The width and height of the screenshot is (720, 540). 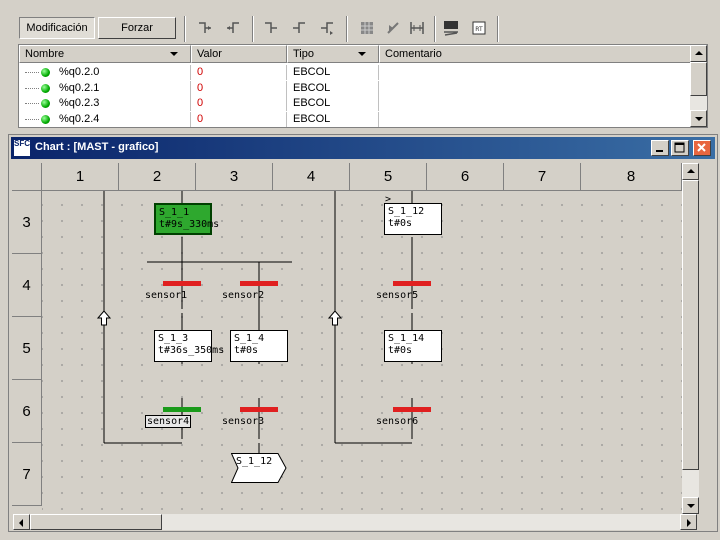 What do you see at coordinates (27, 411) in the screenshot?
I see `row-header-6: 6` at bounding box center [27, 411].